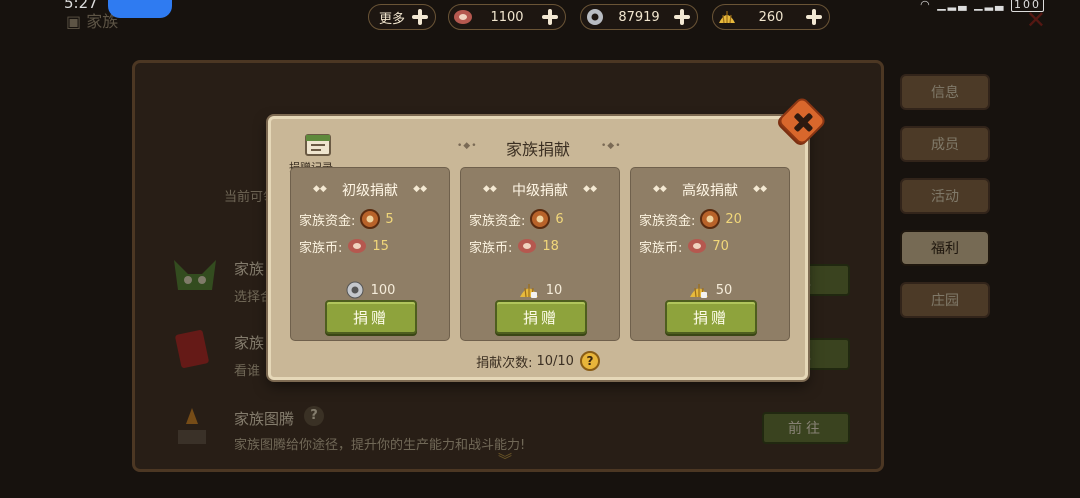  Describe the element at coordinates (771, 17) in the screenshot. I see `resource-shell: 260` at that location.